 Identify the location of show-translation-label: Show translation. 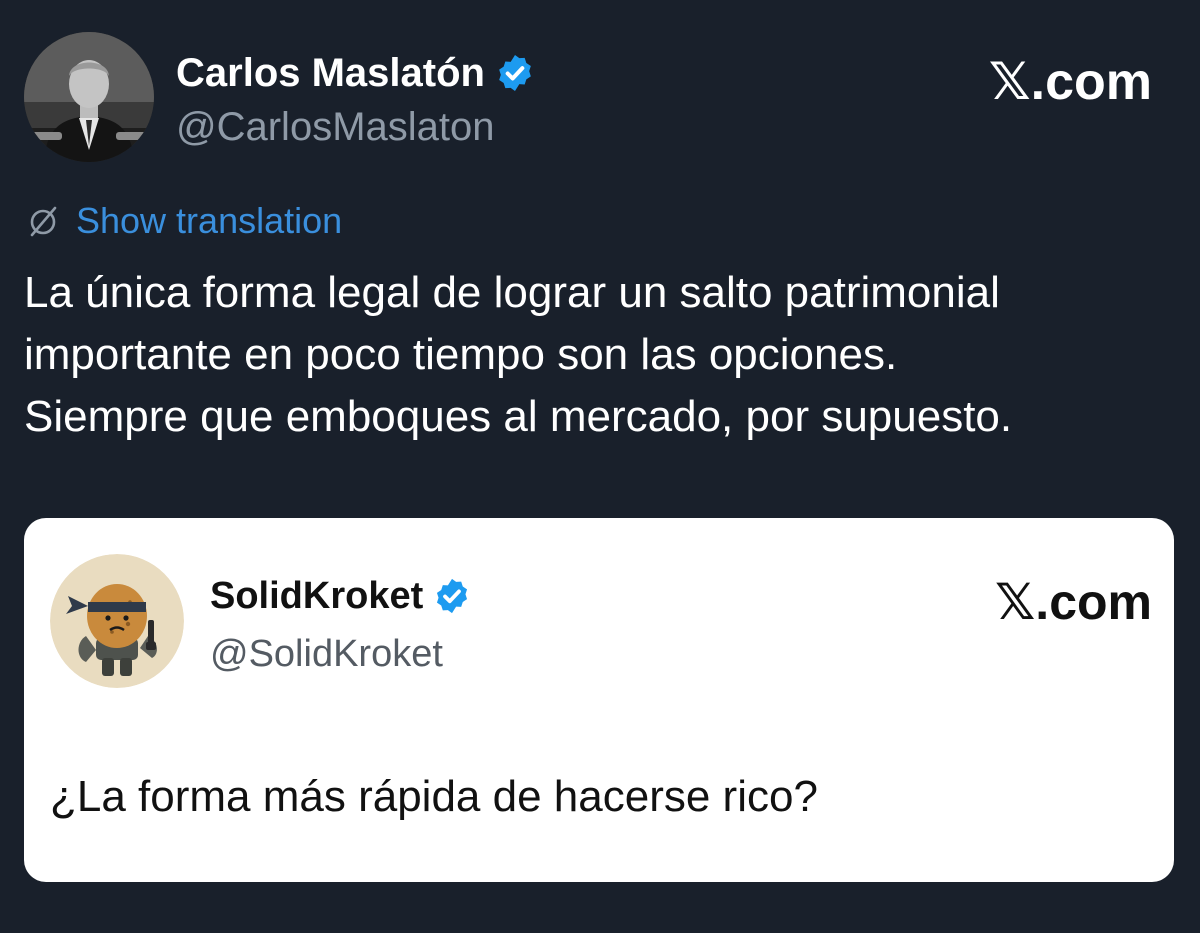
(209, 221).